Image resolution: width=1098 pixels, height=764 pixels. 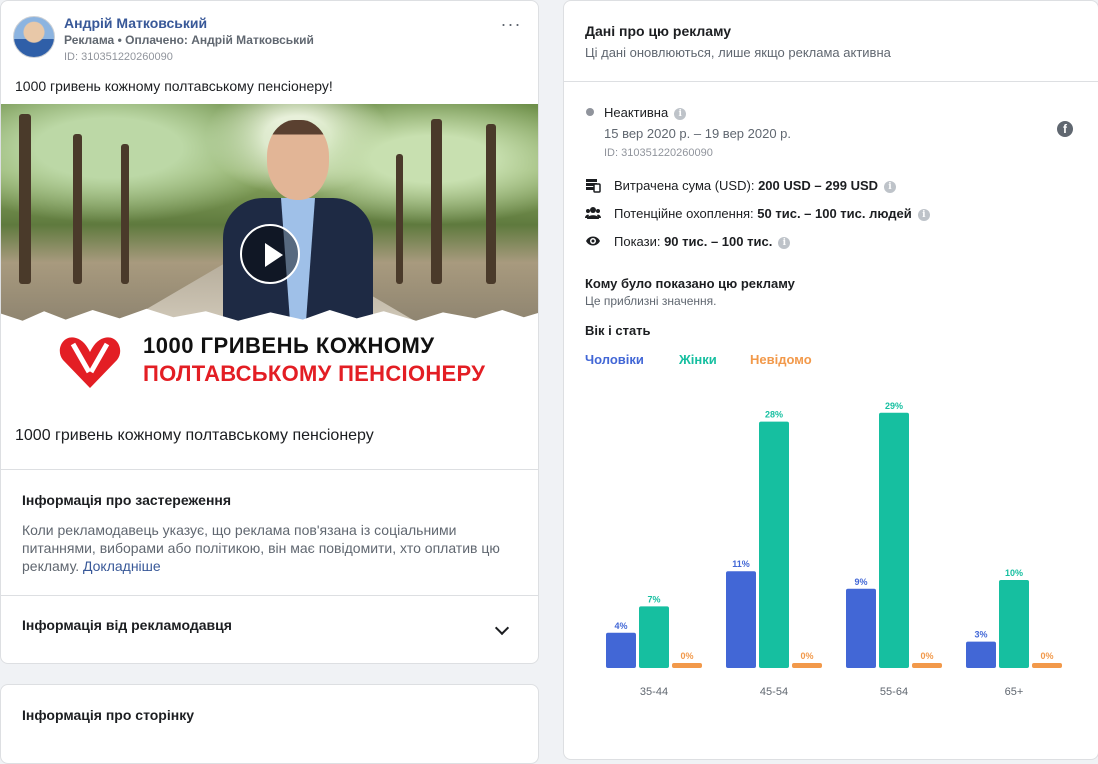 I want to click on legend-unknown: Невідомо, so click(x=781, y=359).